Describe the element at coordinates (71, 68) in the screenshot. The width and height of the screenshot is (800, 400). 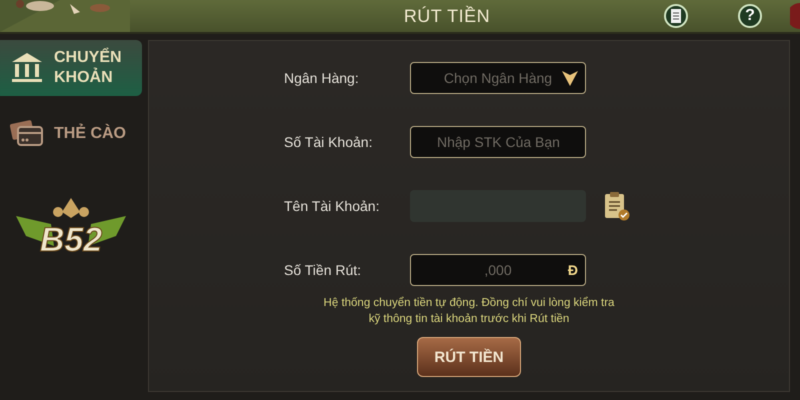
I see `sidebar-tab: CHUYỂN KHOẢN` at that location.